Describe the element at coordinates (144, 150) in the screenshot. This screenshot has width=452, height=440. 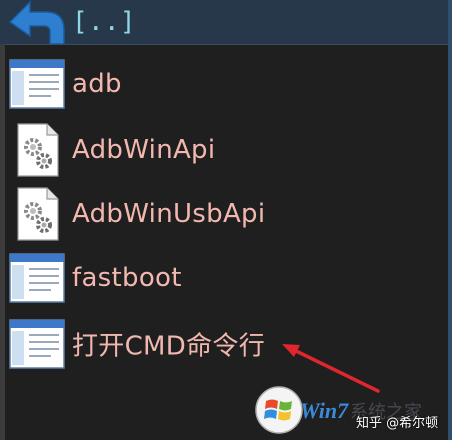
I see `file-label-adbwinapi: AdbWinApi` at that location.